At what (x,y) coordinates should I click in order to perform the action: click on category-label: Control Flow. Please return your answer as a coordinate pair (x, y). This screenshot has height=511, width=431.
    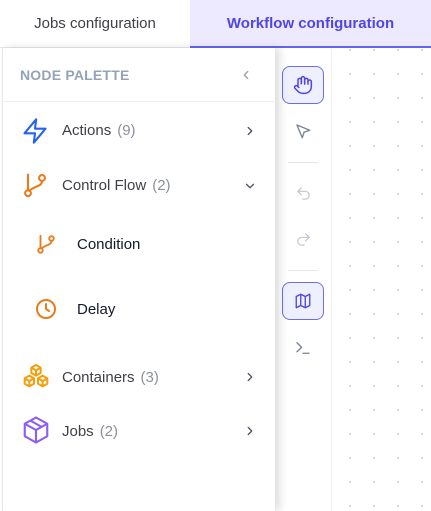
    Looking at the image, I should click on (104, 185).